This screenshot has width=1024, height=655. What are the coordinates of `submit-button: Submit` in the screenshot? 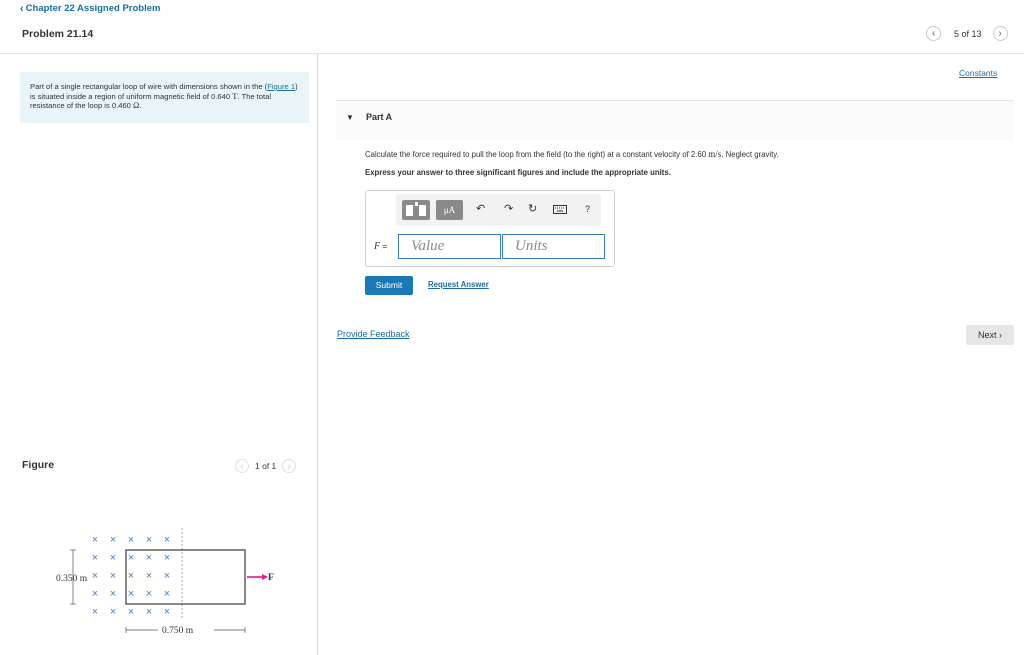 It's located at (389, 285).